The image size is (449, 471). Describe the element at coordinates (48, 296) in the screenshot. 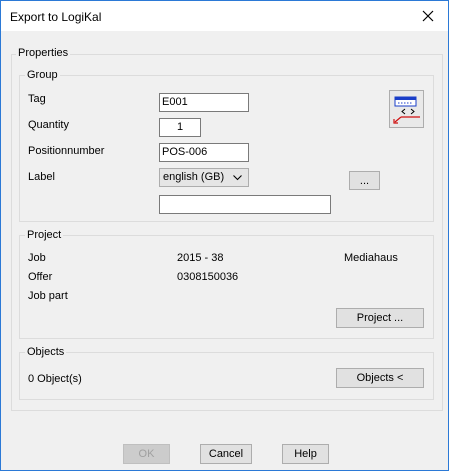

I see `jobpart-label: Job part` at that location.